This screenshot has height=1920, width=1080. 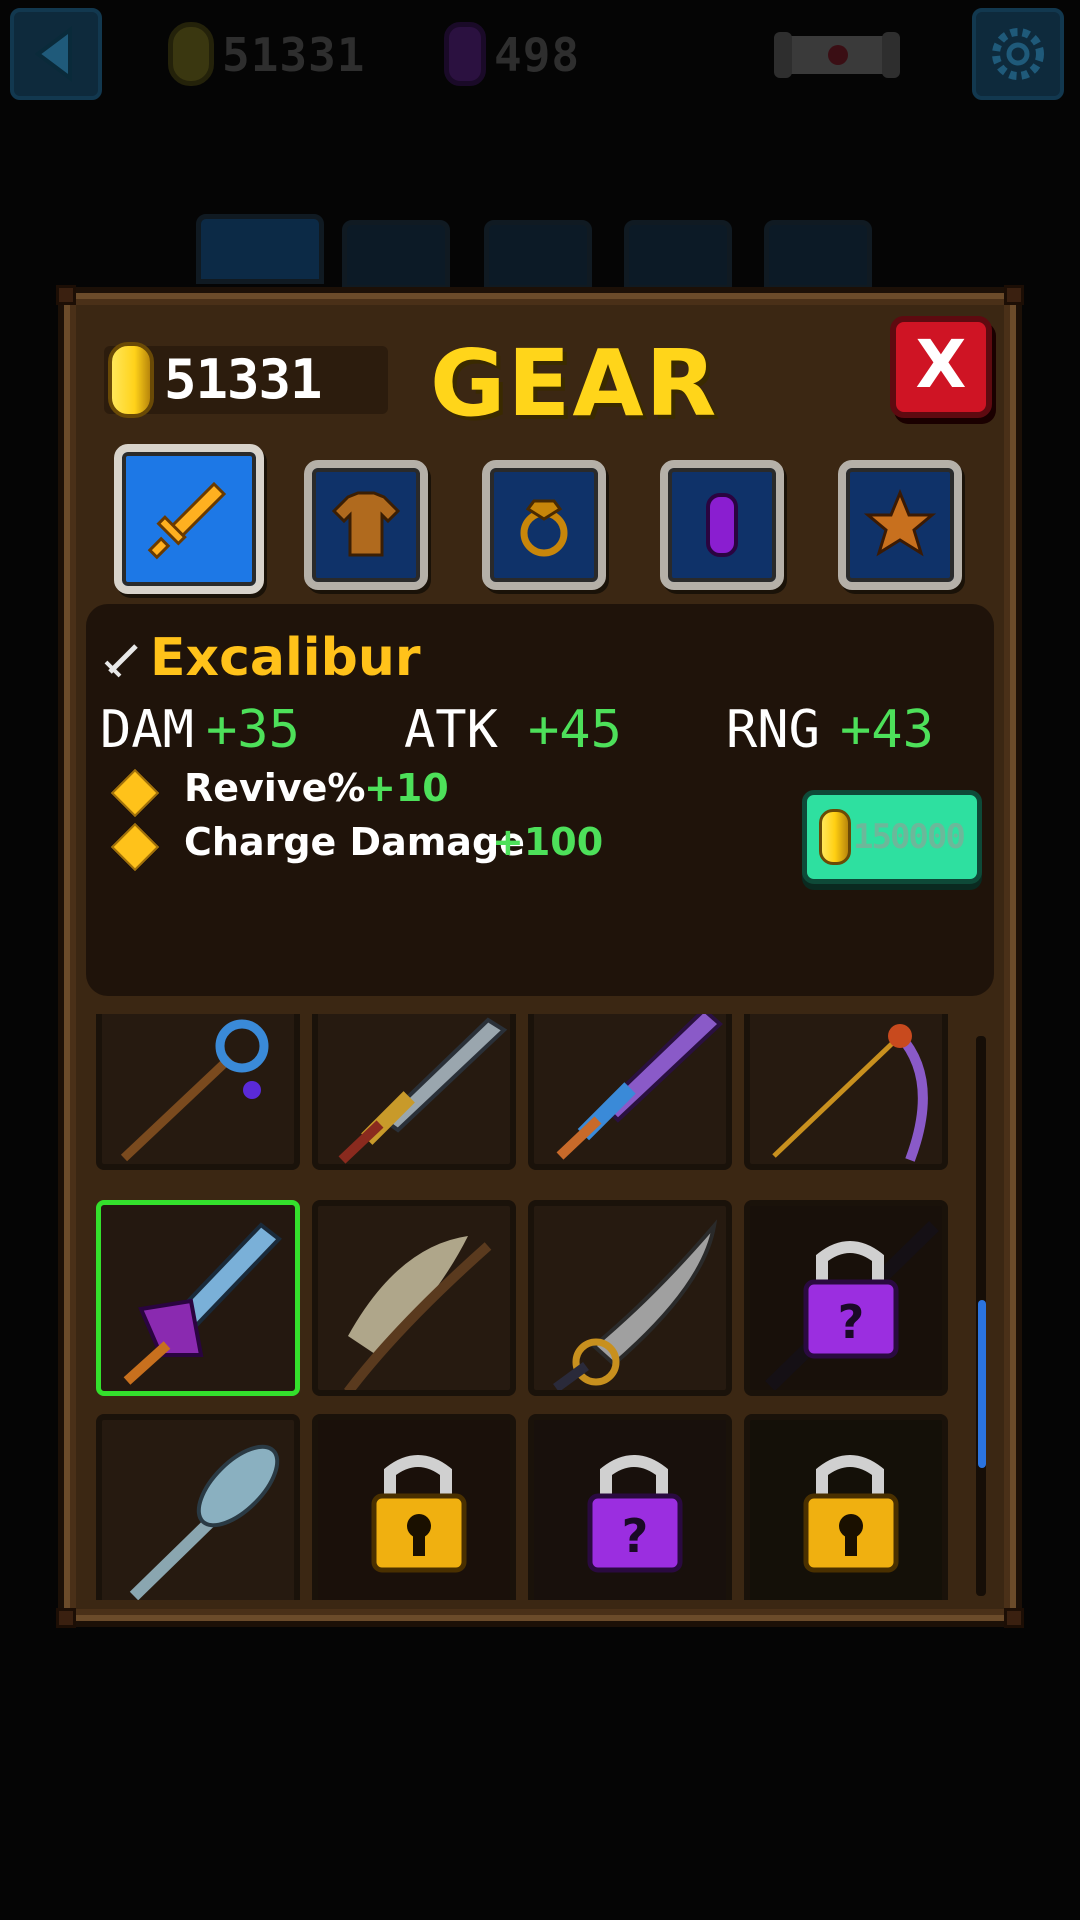 What do you see at coordinates (194, 1090) in the screenshot?
I see `staff-icon` at bounding box center [194, 1090].